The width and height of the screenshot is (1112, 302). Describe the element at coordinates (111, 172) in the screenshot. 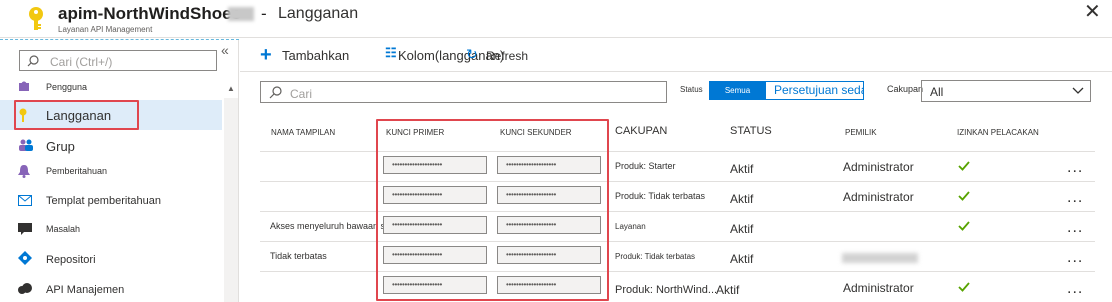

I see `sidebar-item-pemberitahuan: Pemberitahuan` at that location.